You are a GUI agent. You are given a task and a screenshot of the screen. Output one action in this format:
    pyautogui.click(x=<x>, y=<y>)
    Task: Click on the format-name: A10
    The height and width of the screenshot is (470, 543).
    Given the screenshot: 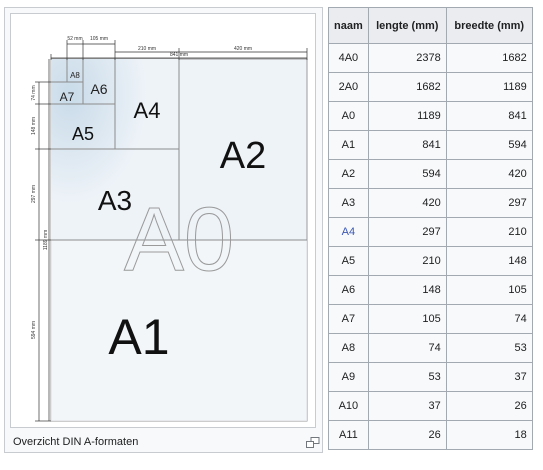 What is the action you would take?
    pyautogui.click(x=348, y=406)
    